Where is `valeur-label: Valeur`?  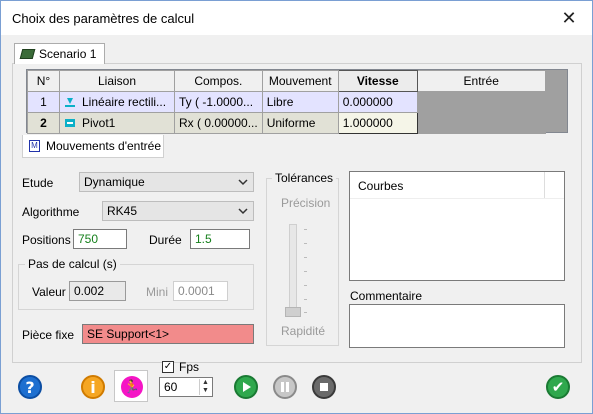
valeur-label: Valeur is located at coordinates (49, 292).